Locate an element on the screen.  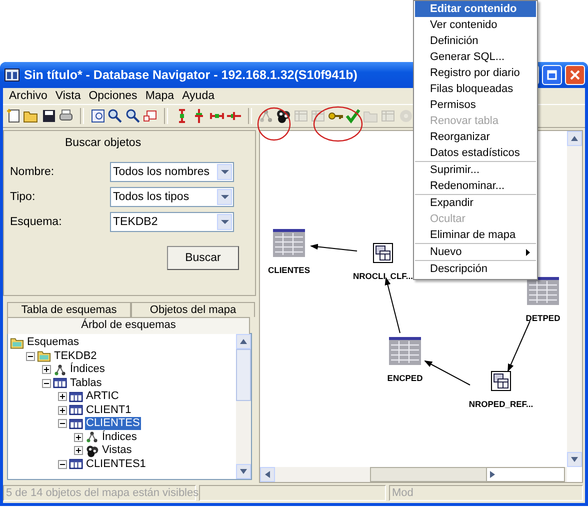
menu-item: Datos estadísticos is located at coordinates (475, 153).